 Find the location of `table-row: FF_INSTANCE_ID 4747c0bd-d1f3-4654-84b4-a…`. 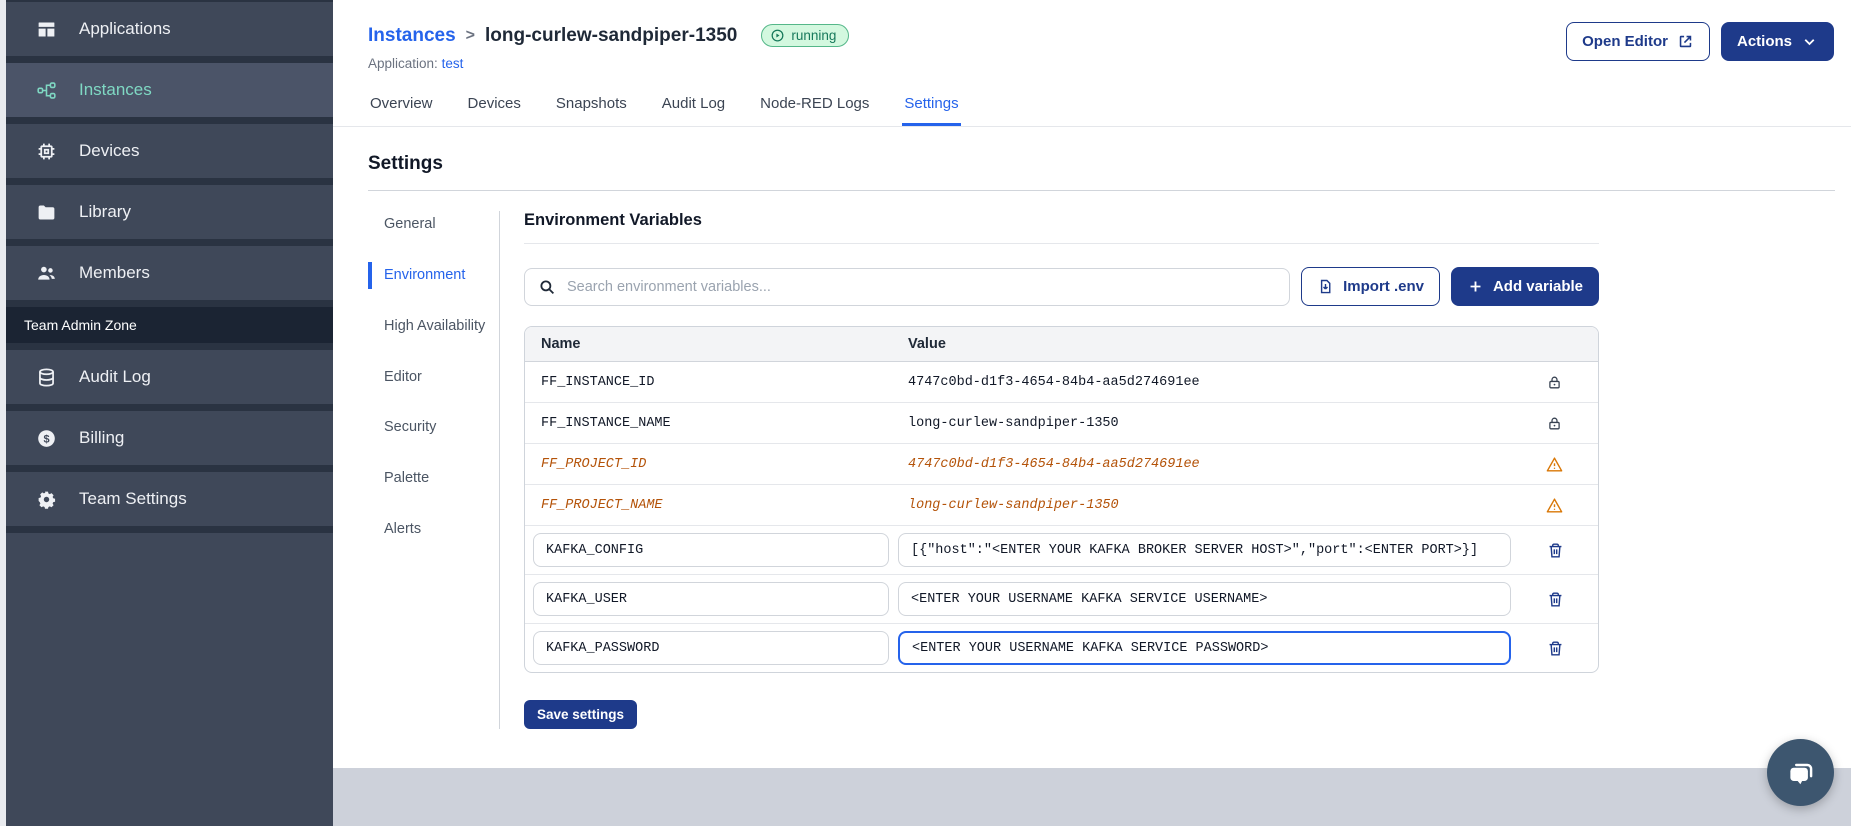

table-row: FF_INSTANCE_ID 4747c0bd-d1f3-4654-84b4-a… is located at coordinates (1061, 382).